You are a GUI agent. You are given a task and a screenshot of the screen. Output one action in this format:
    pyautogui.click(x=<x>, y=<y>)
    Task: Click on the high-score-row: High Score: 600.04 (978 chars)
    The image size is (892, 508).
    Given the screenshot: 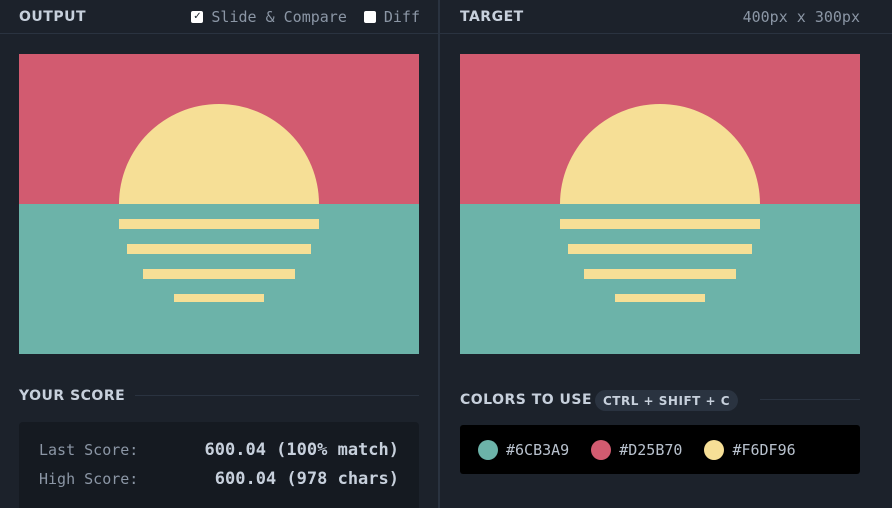 What is the action you would take?
    pyautogui.click(x=219, y=479)
    